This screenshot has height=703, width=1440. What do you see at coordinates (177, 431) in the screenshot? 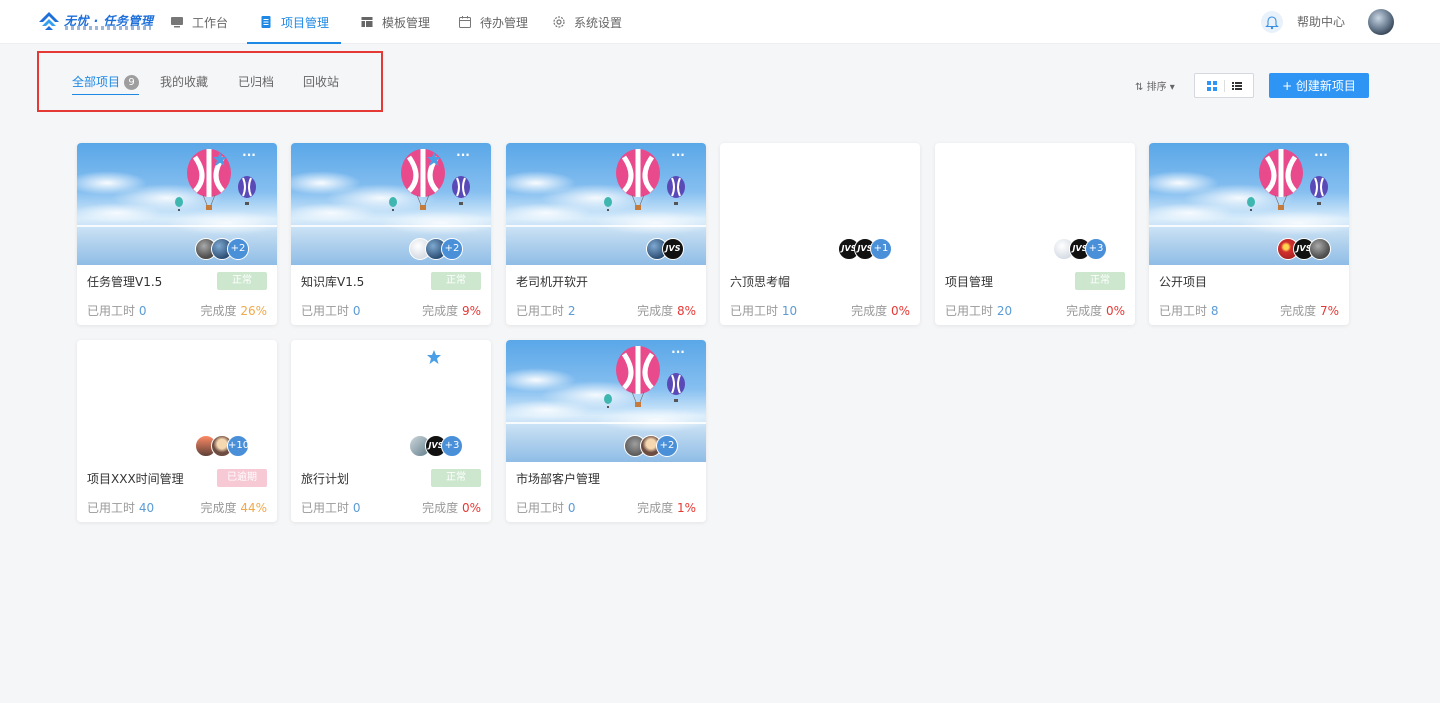
I see `project-card: +10 项目XXX时间管理 已逾期 已用工时 40 完成度 44%` at bounding box center [177, 431].